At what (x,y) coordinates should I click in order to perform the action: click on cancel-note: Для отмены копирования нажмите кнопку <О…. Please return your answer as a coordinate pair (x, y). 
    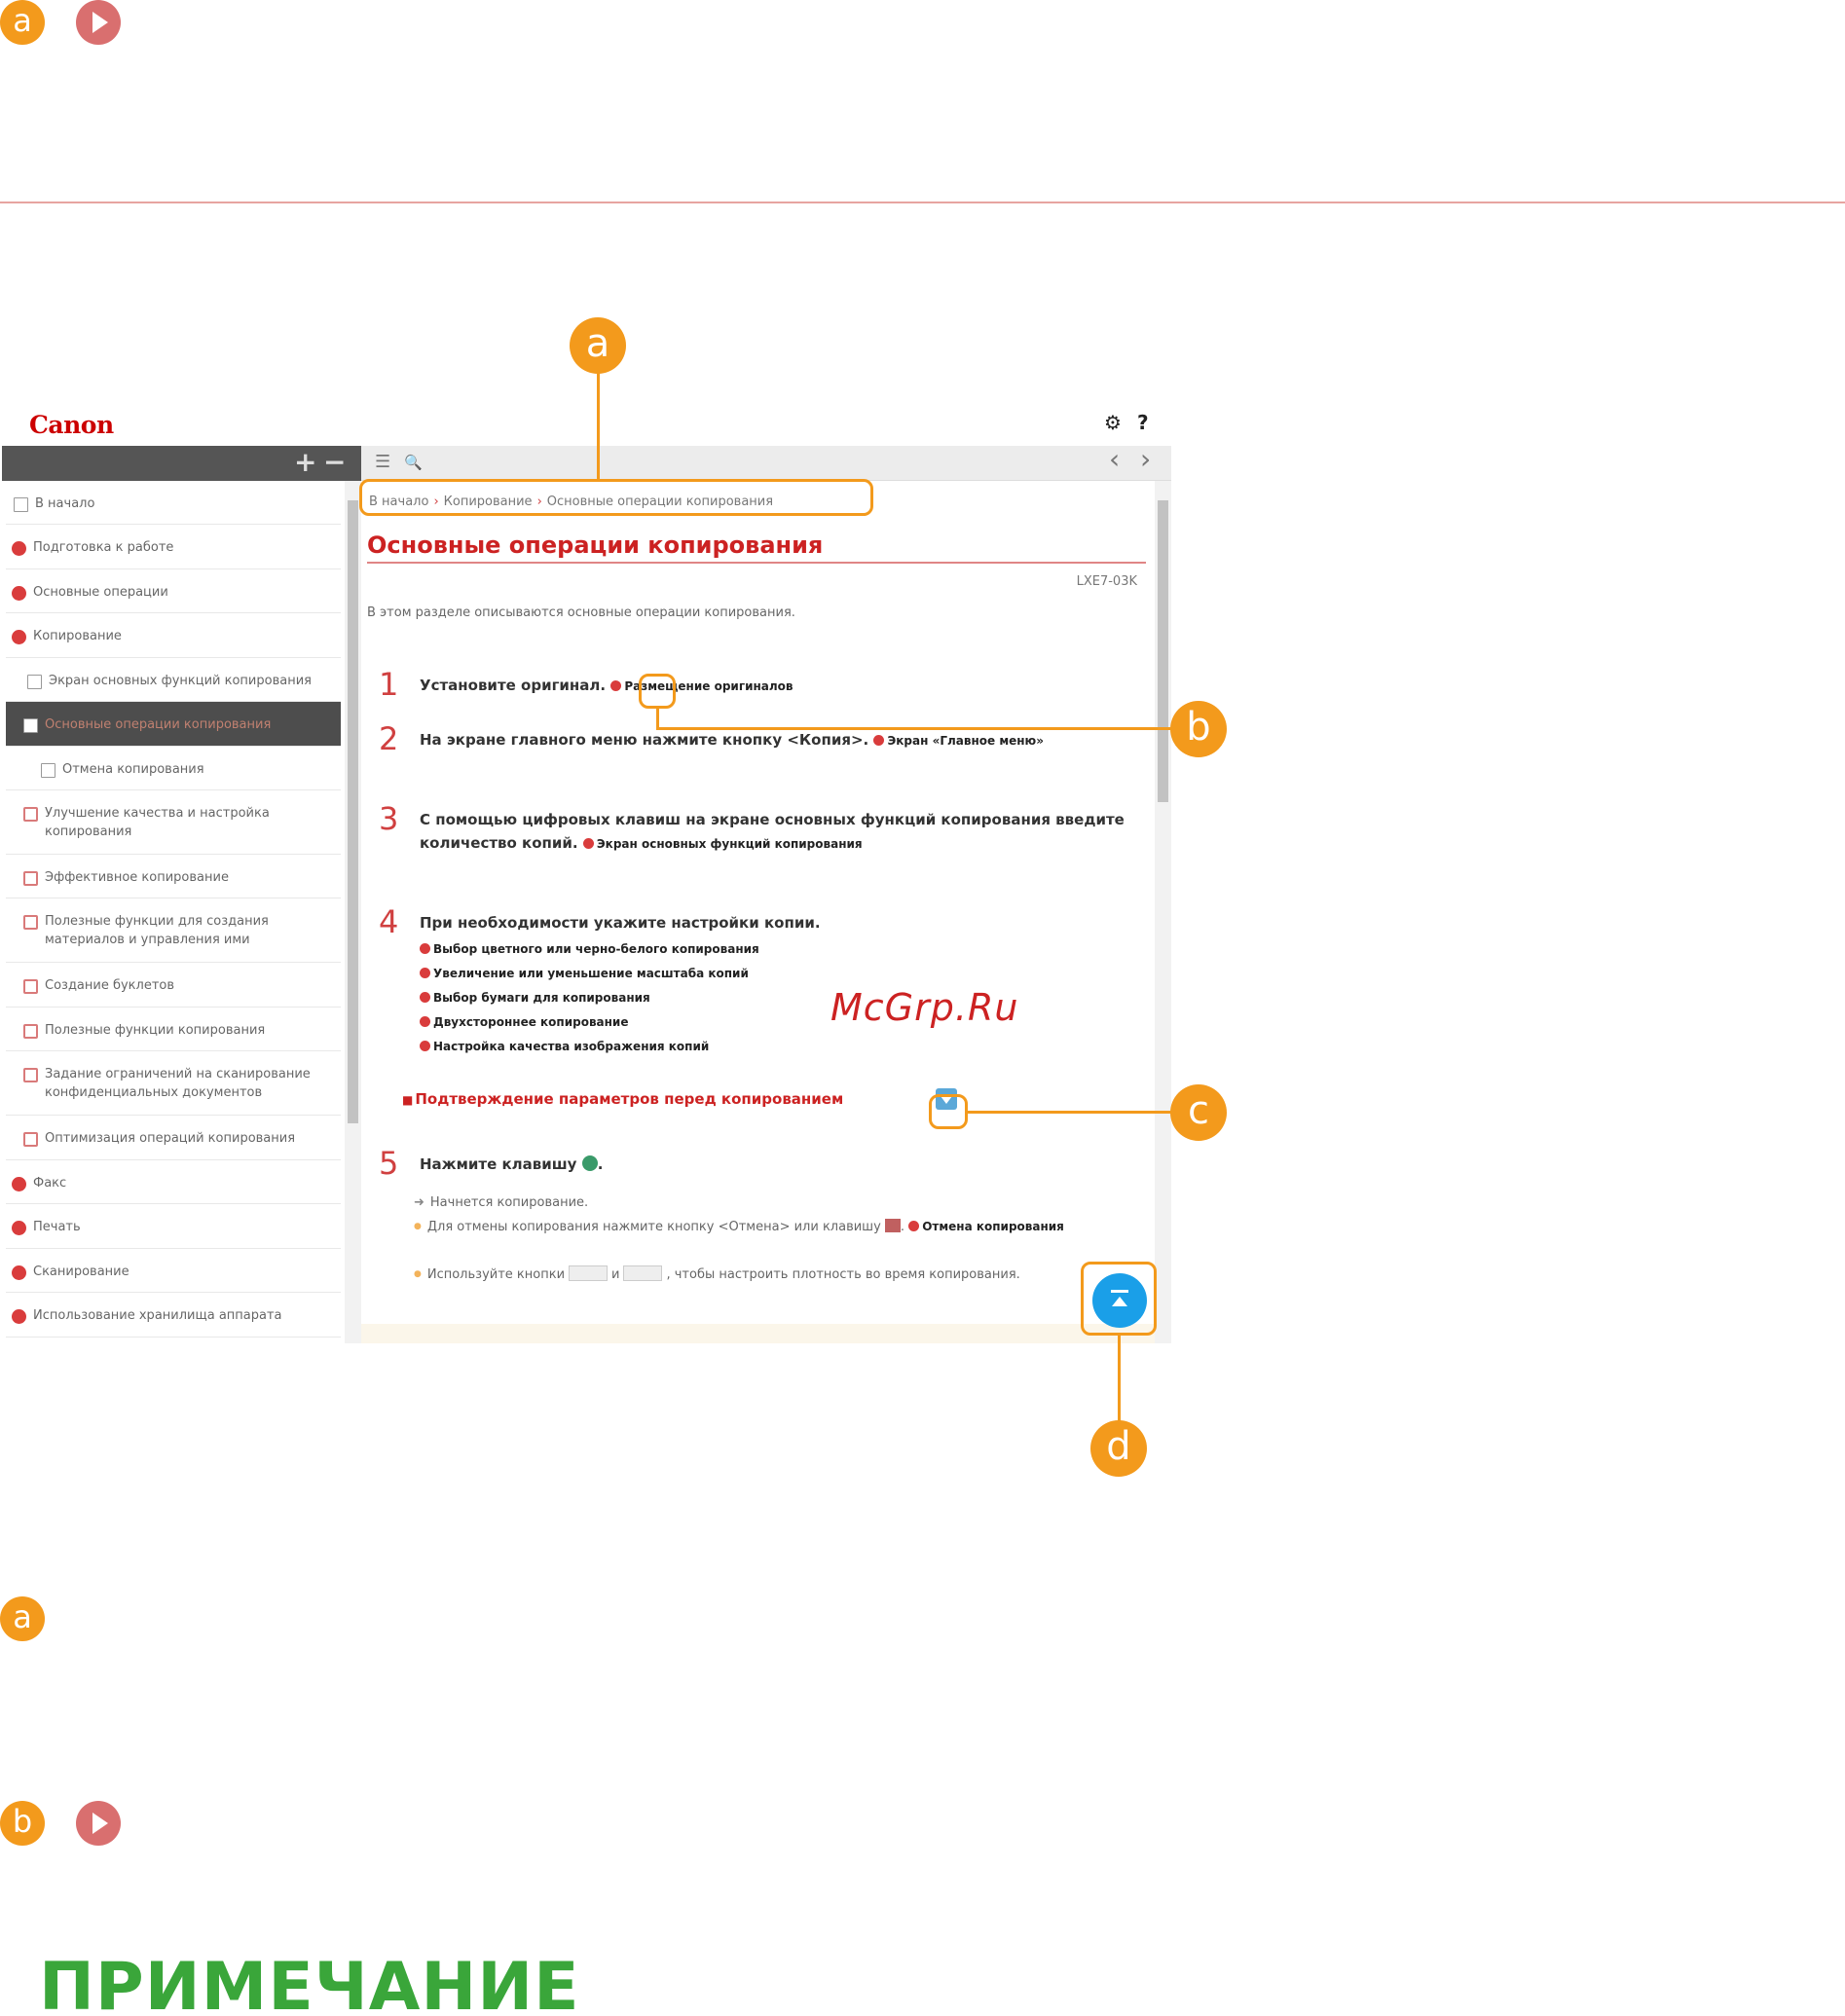
    Looking at the image, I should click on (739, 1226).